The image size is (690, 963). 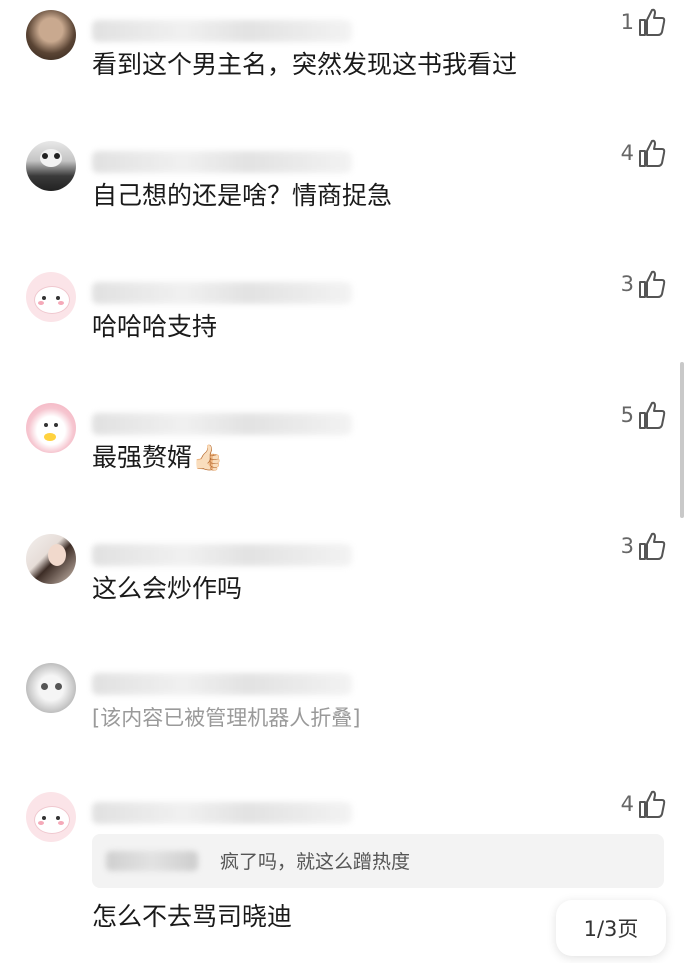 I want to click on like-count: 1, so click(x=627, y=22).